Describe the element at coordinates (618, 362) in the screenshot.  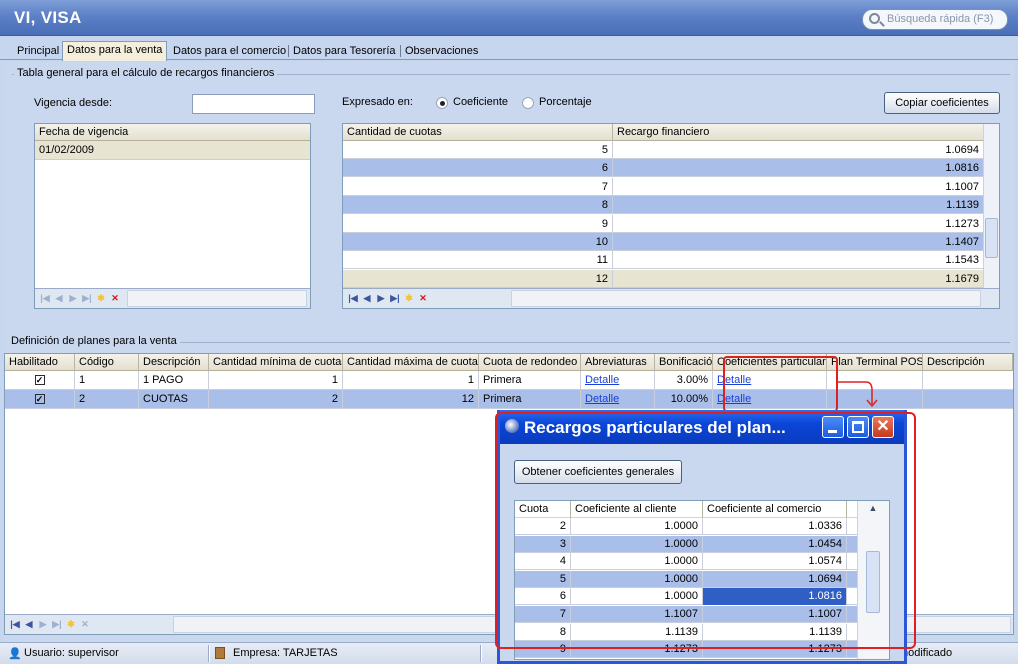
I see `planes-column-header: Abreviaturas` at that location.